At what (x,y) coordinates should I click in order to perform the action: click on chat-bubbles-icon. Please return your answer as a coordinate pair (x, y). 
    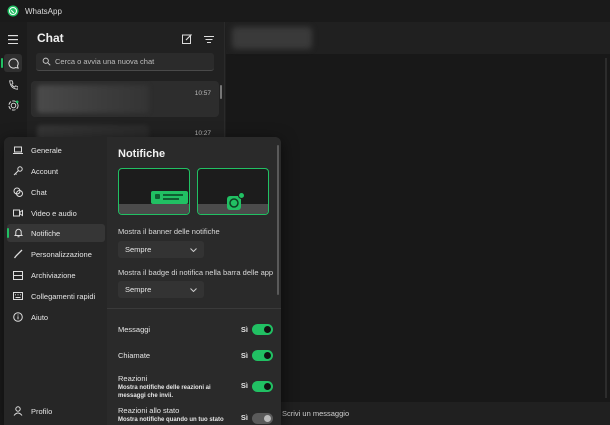
    Looking at the image, I should click on (18, 192).